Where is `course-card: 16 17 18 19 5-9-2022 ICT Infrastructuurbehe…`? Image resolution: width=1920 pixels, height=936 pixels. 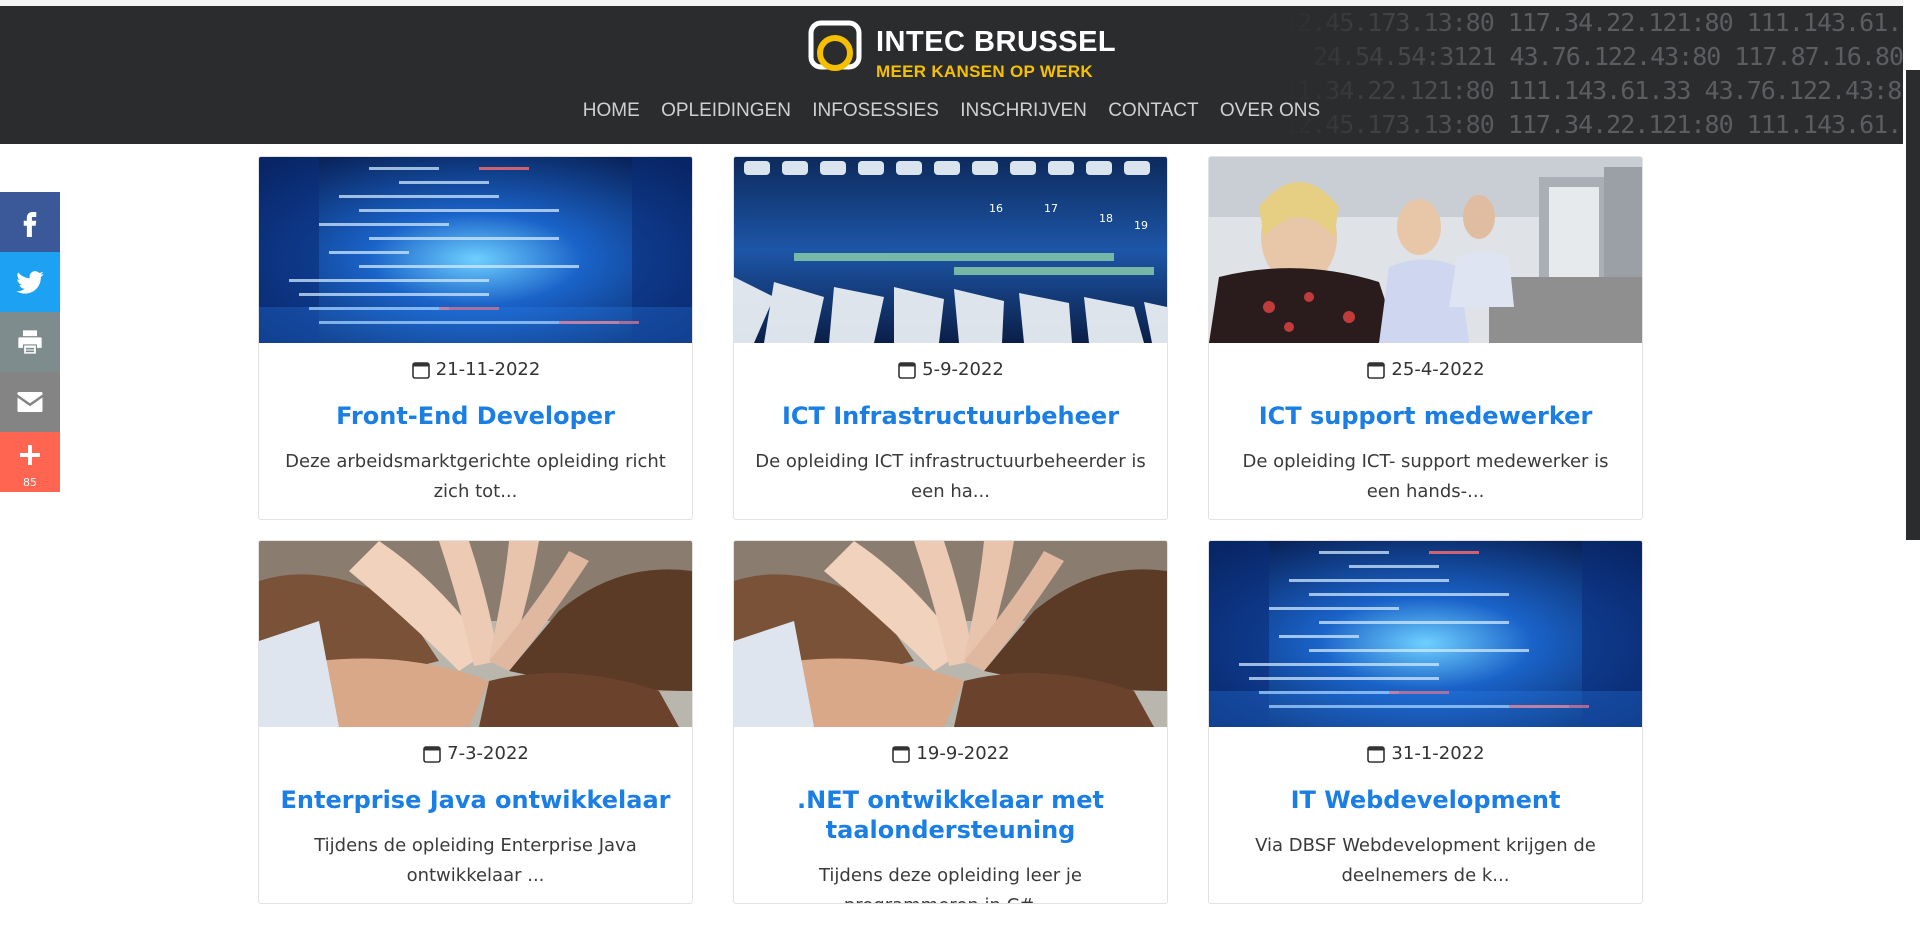 course-card: 16 17 18 19 5-9-2022 ICT Infrastructuurbehe… is located at coordinates (950, 338).